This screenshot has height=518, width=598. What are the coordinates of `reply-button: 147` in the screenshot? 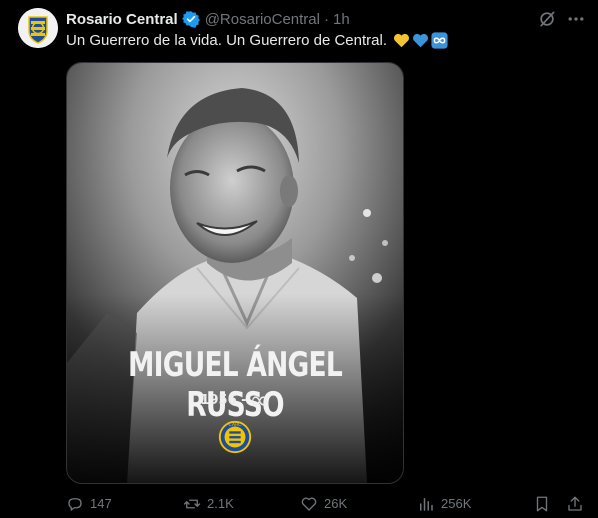 It's located at (89, 504).